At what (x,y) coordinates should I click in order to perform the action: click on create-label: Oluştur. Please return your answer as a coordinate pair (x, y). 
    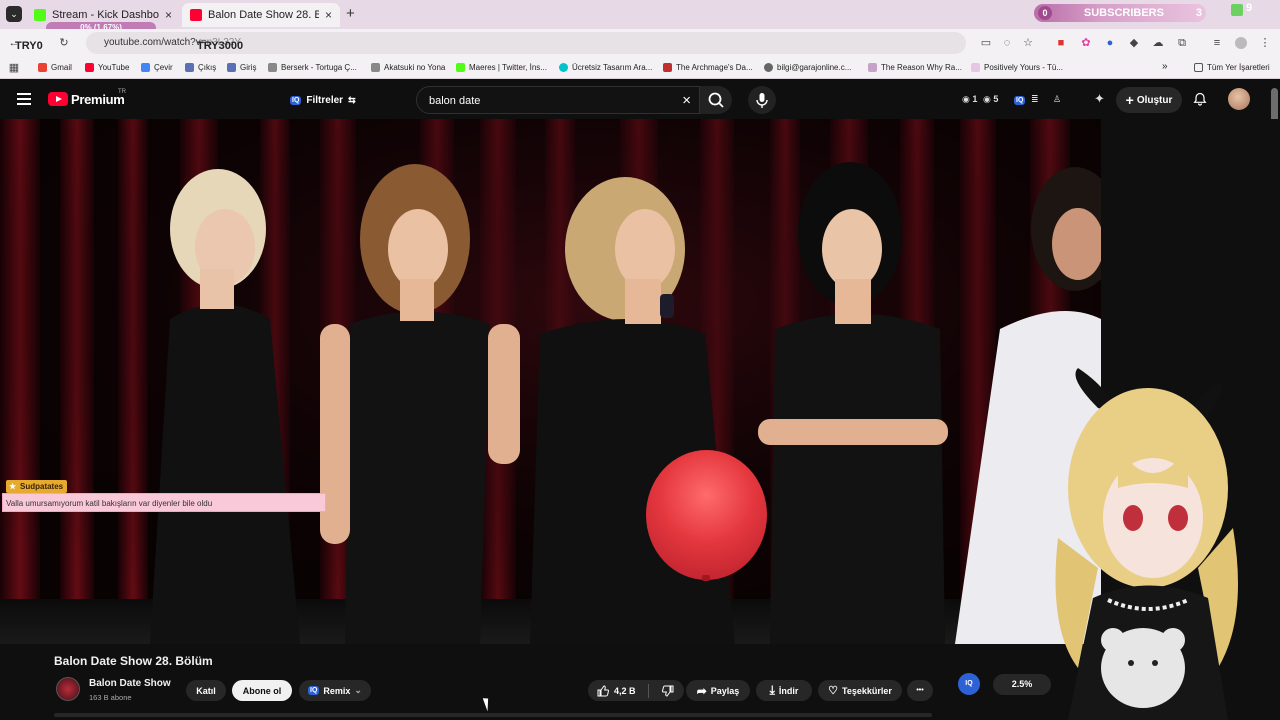
    Looking at the image, I should click on (1154, 100).